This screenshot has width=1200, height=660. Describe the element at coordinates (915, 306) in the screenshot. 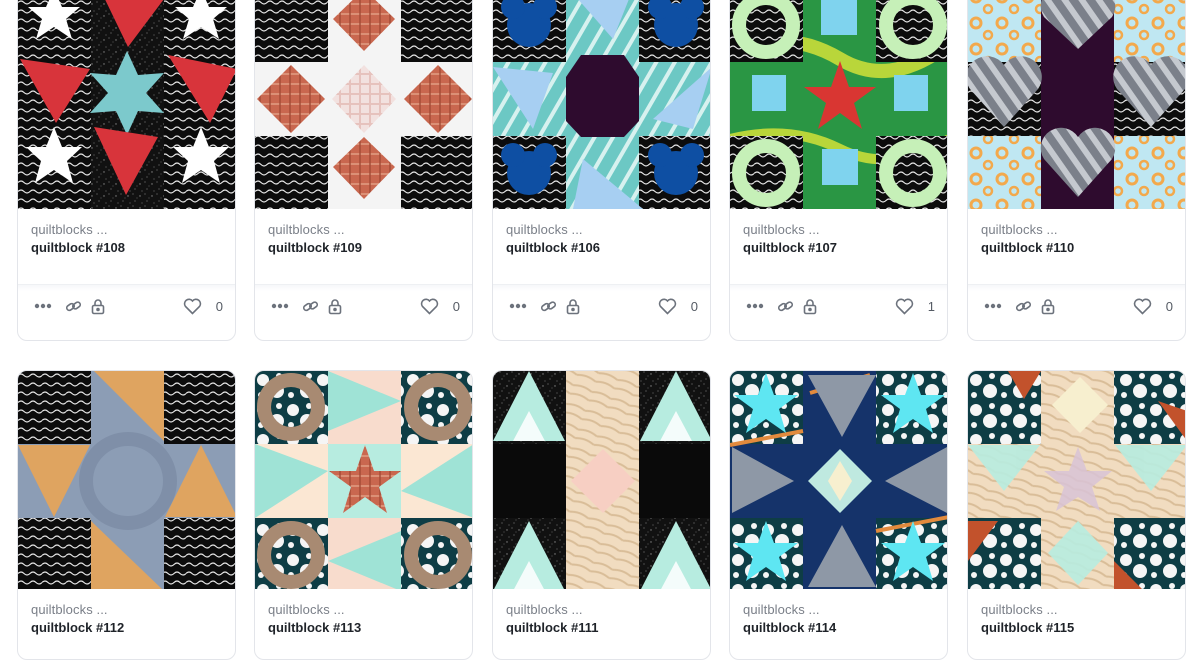

I see `like-button: 1` at that location.